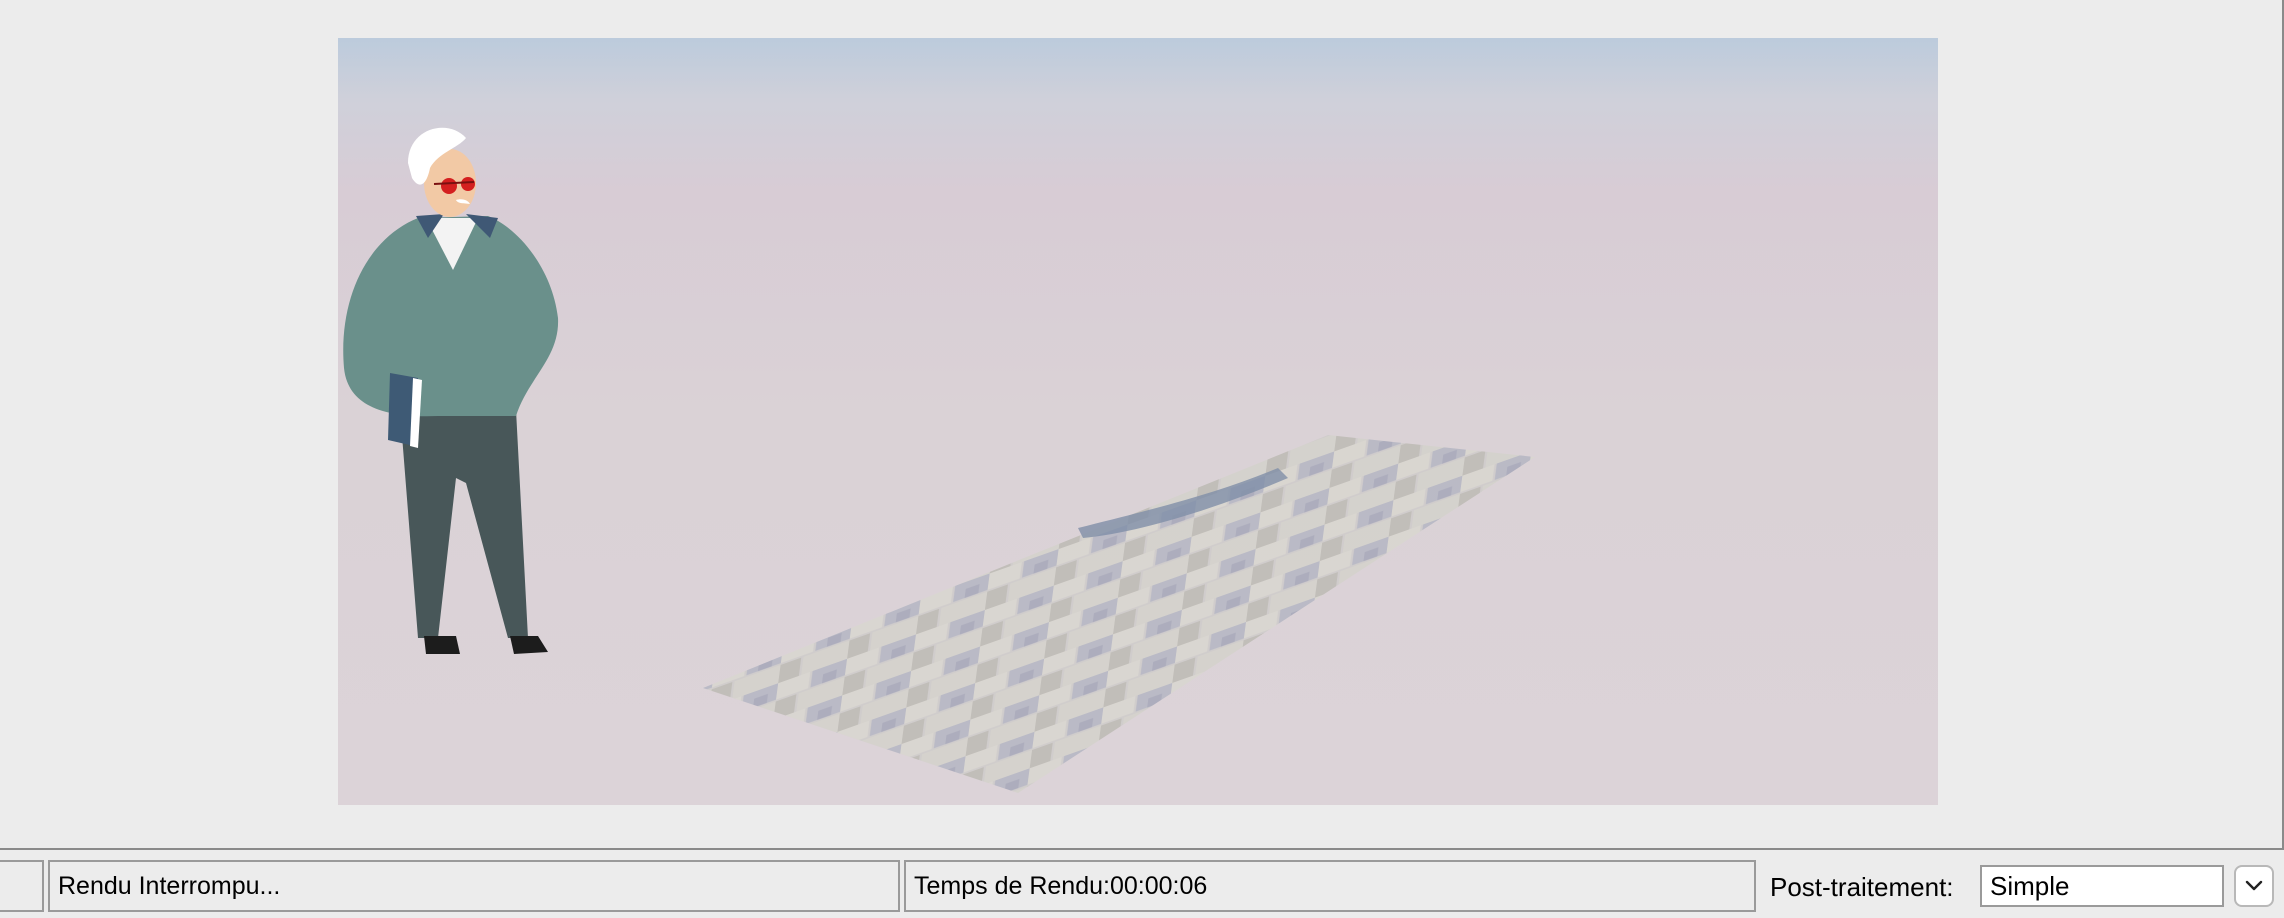 Image resolution: width=2284 pixels, height=918 pixels. What do you see at coordinates (1330, 886) in the screenshot?
I see `render-time: Temps de Rendu:00:00:06` at bounding box center [1330, 886].